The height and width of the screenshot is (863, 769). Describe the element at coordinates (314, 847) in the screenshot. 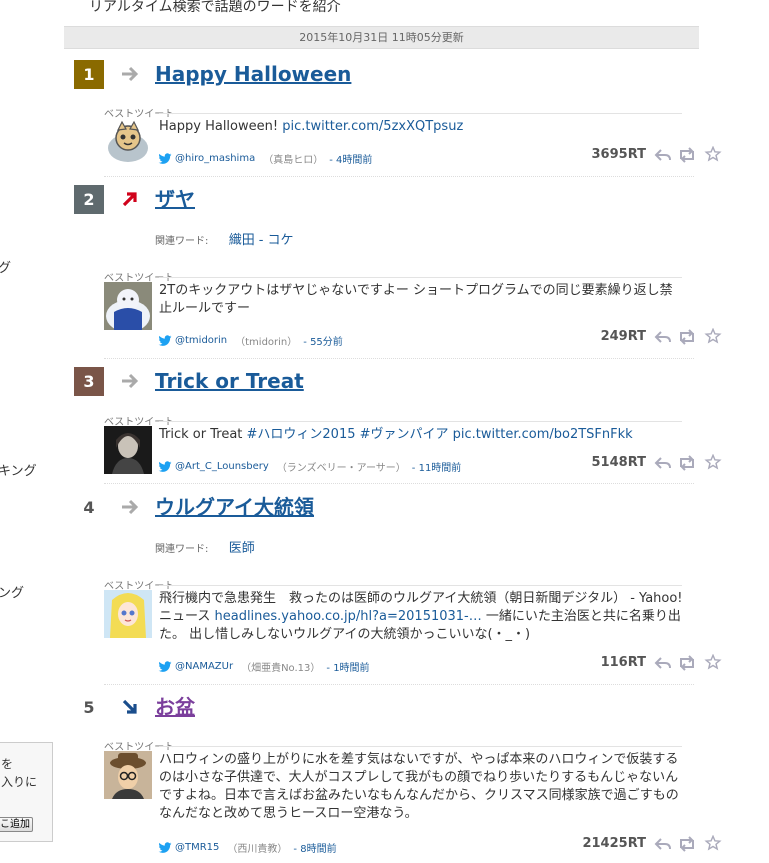

I see `tweet-time: - 8時間前` at that location.